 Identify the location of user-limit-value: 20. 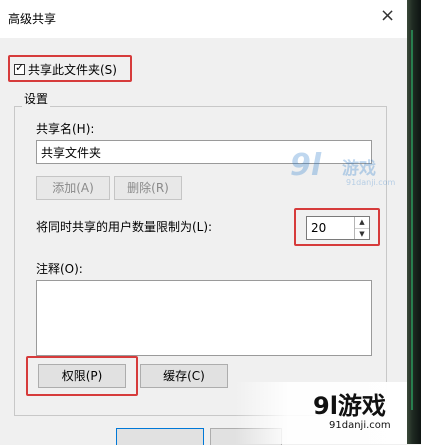
(319, 228).